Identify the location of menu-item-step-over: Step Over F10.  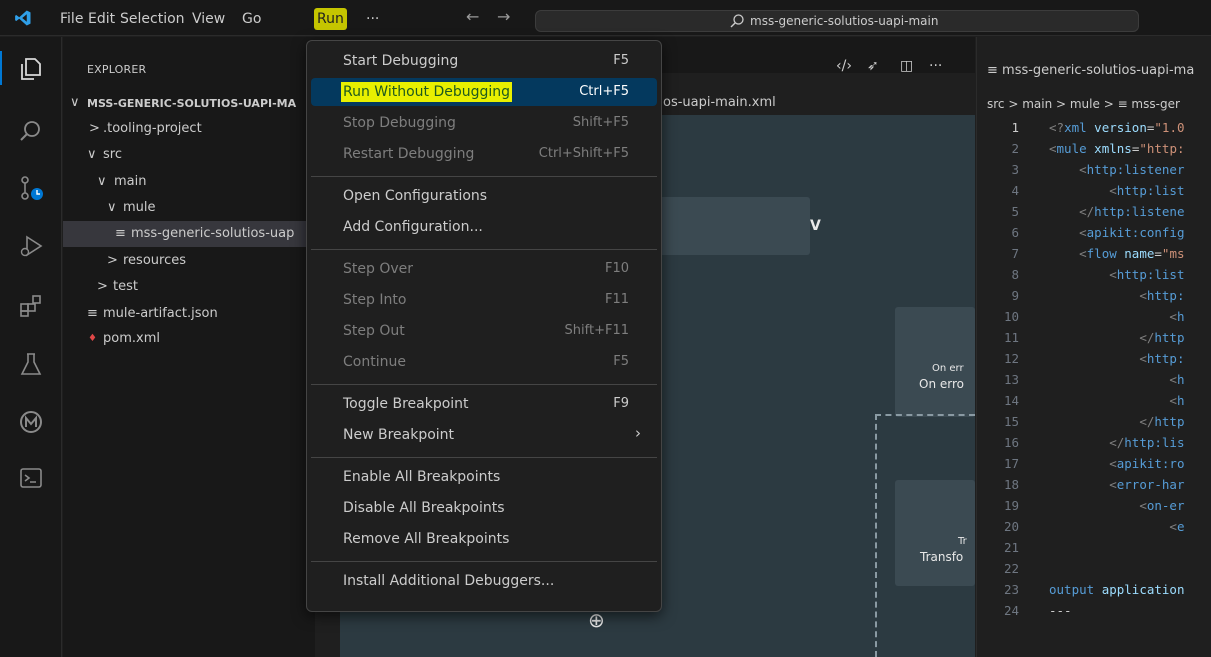
(484, 269).